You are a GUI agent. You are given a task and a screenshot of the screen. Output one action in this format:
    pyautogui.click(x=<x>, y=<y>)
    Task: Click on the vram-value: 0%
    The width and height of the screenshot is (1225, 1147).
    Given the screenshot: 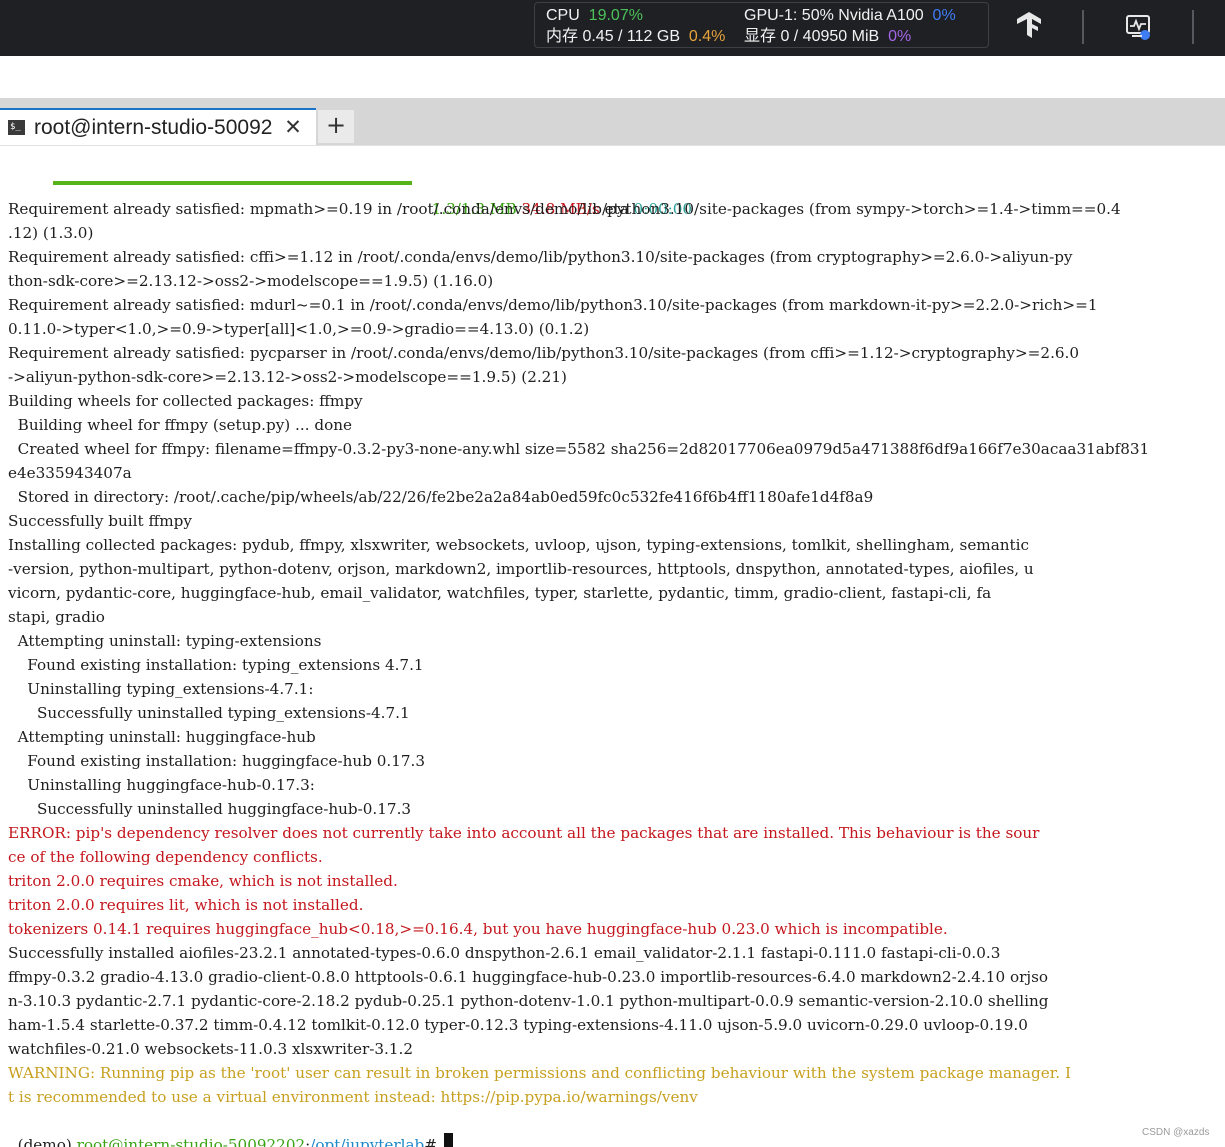 What is the action you would take?
    pyautogui.click(x=900, y=36)
    